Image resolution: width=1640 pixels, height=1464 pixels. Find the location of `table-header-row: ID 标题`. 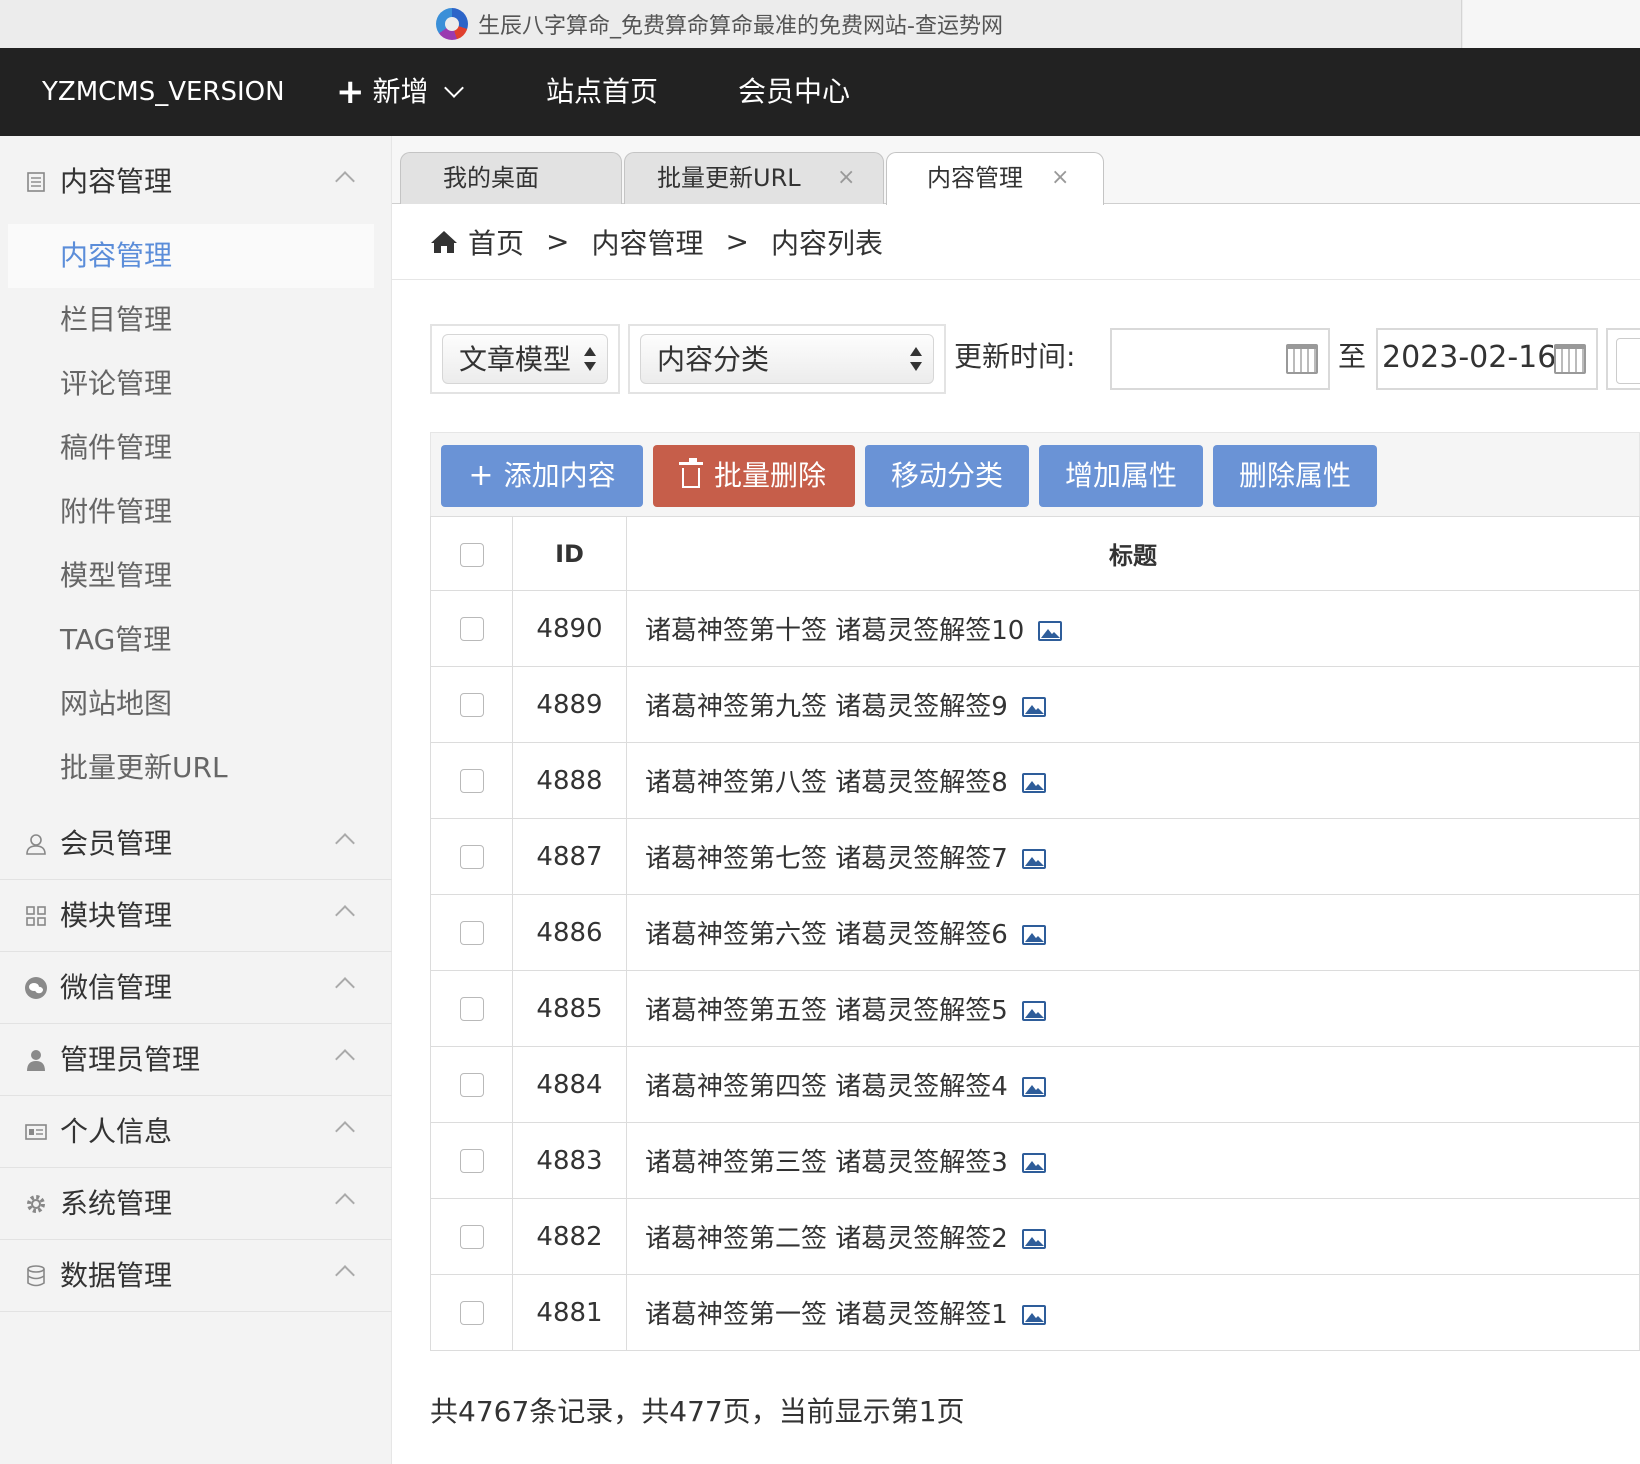

table-header-row: ID 标题 is located at coordinates (1035, 553).